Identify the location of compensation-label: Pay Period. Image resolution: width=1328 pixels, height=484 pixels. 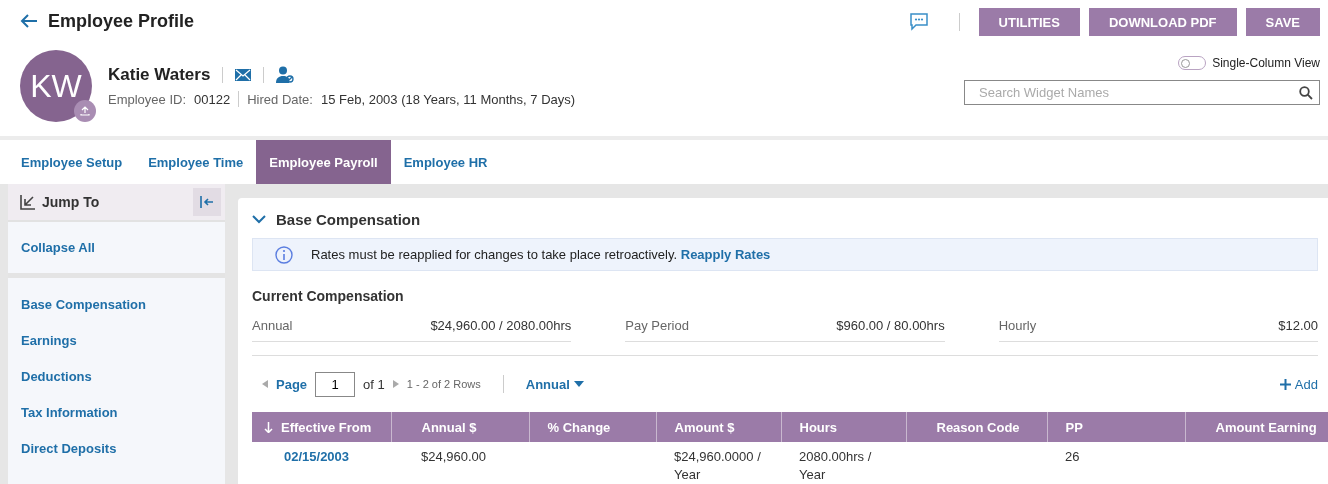
(657, 325).